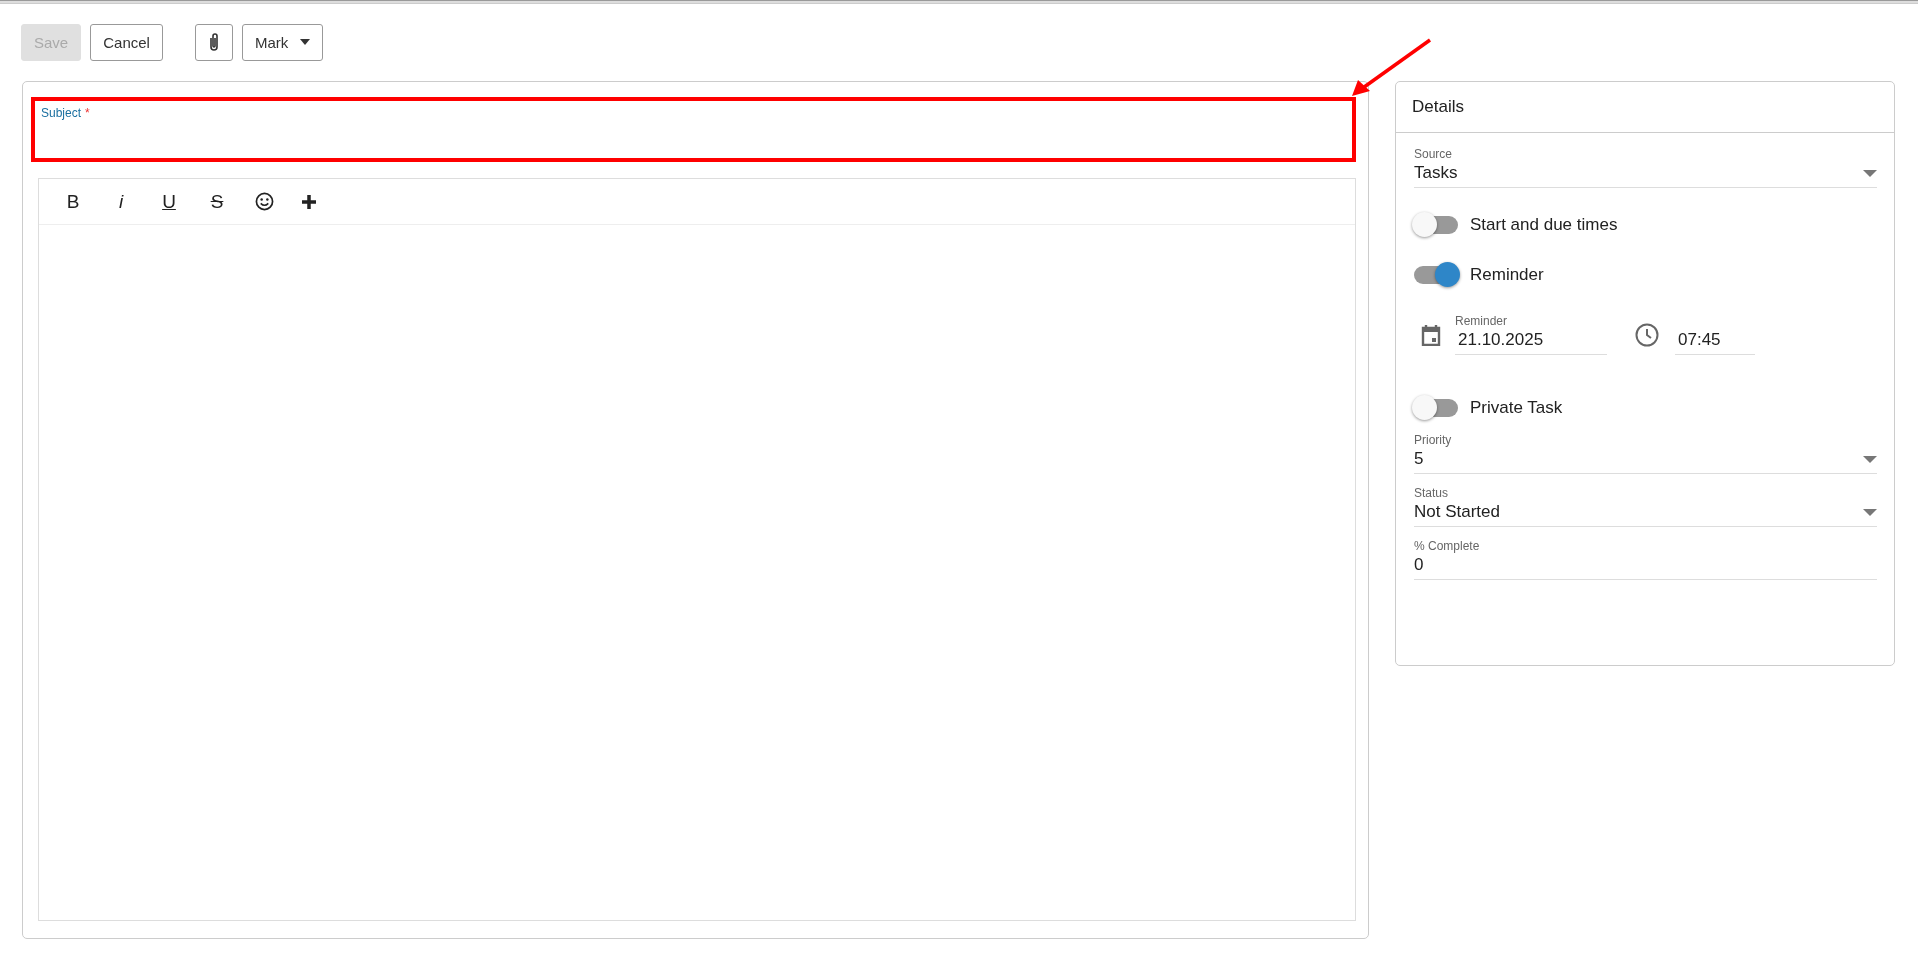  Describe the element at coordinates (1645, 559) in the screenshot. I see `input-field: % Complete 0` at that location.